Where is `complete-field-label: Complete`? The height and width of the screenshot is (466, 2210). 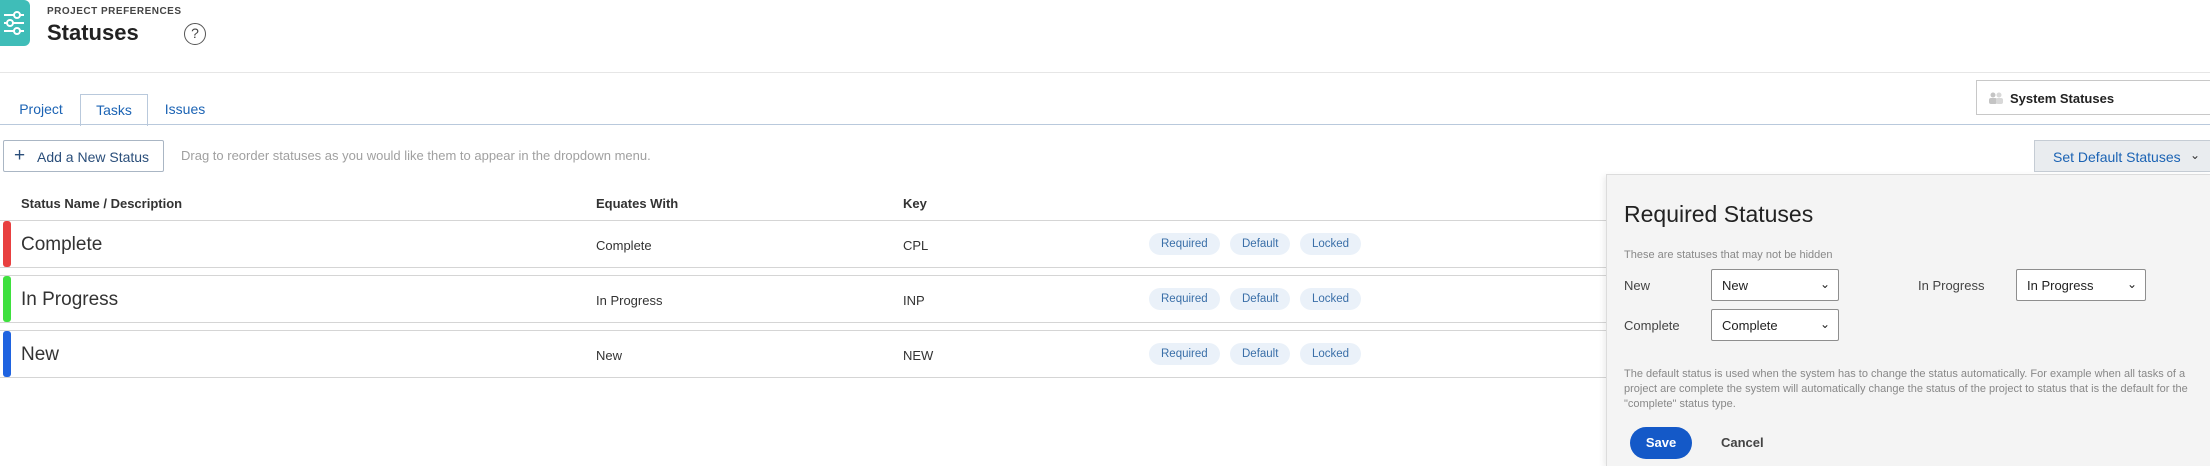 complete-field-label: Complete is located at coordinates (1652, 325).